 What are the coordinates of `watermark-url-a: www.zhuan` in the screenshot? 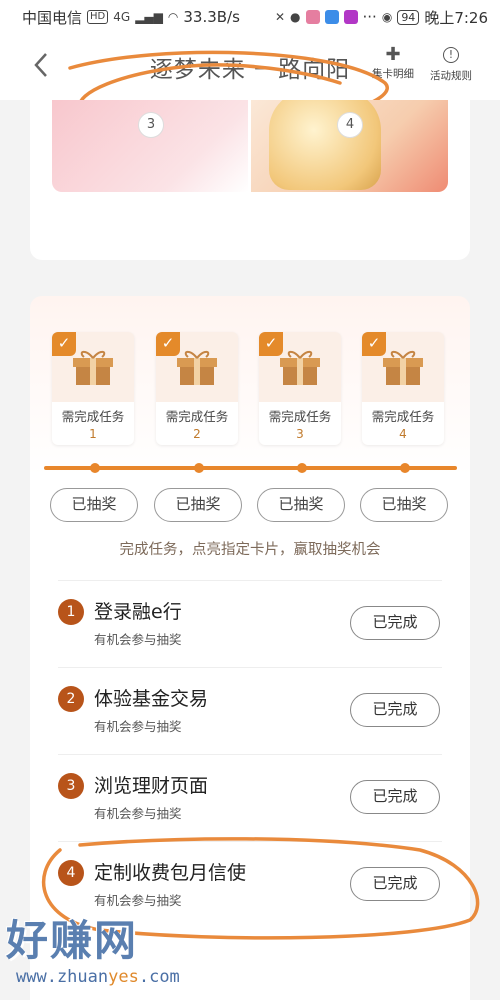 It's located at (62, 977).